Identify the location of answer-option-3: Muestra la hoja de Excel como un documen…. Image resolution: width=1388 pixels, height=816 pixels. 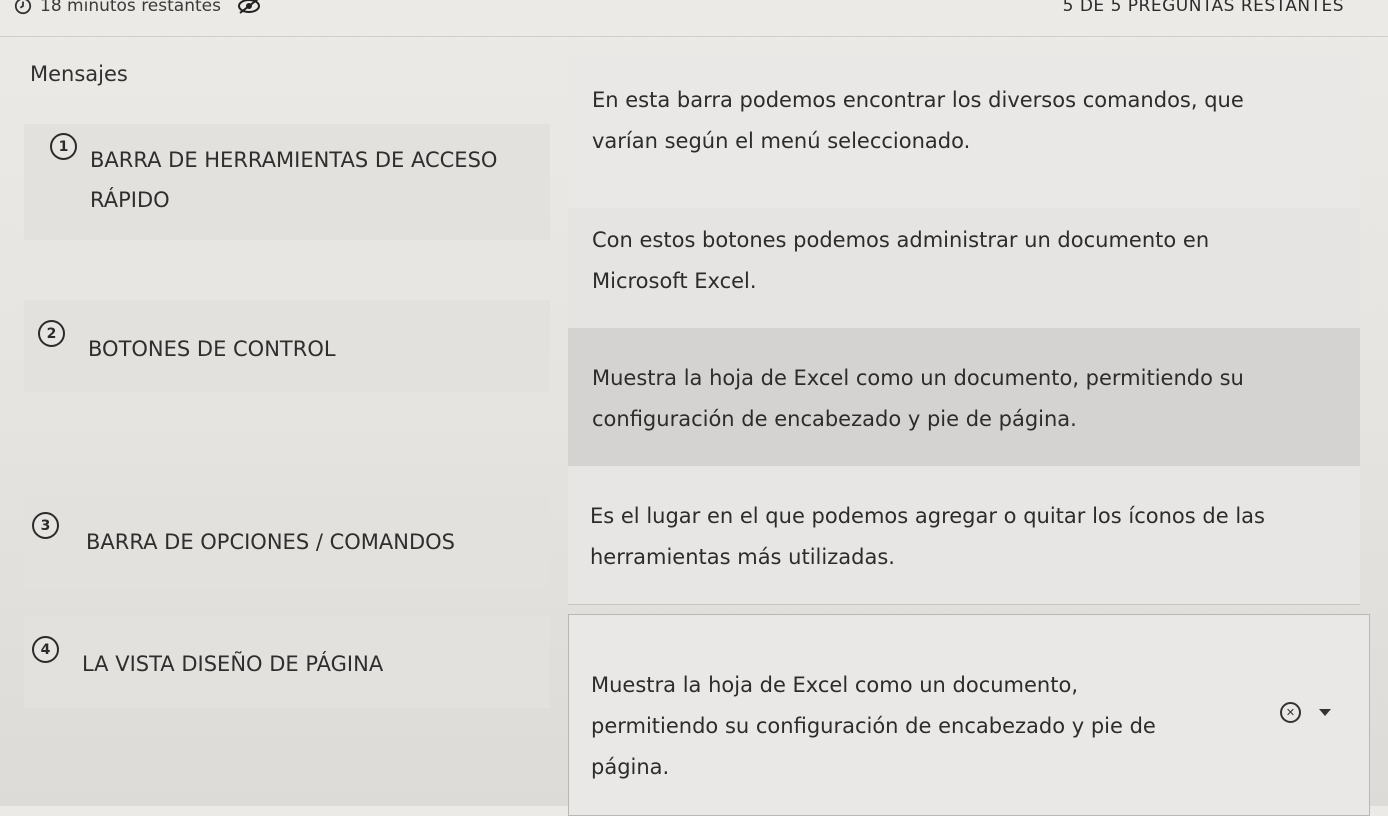
(964, 397).